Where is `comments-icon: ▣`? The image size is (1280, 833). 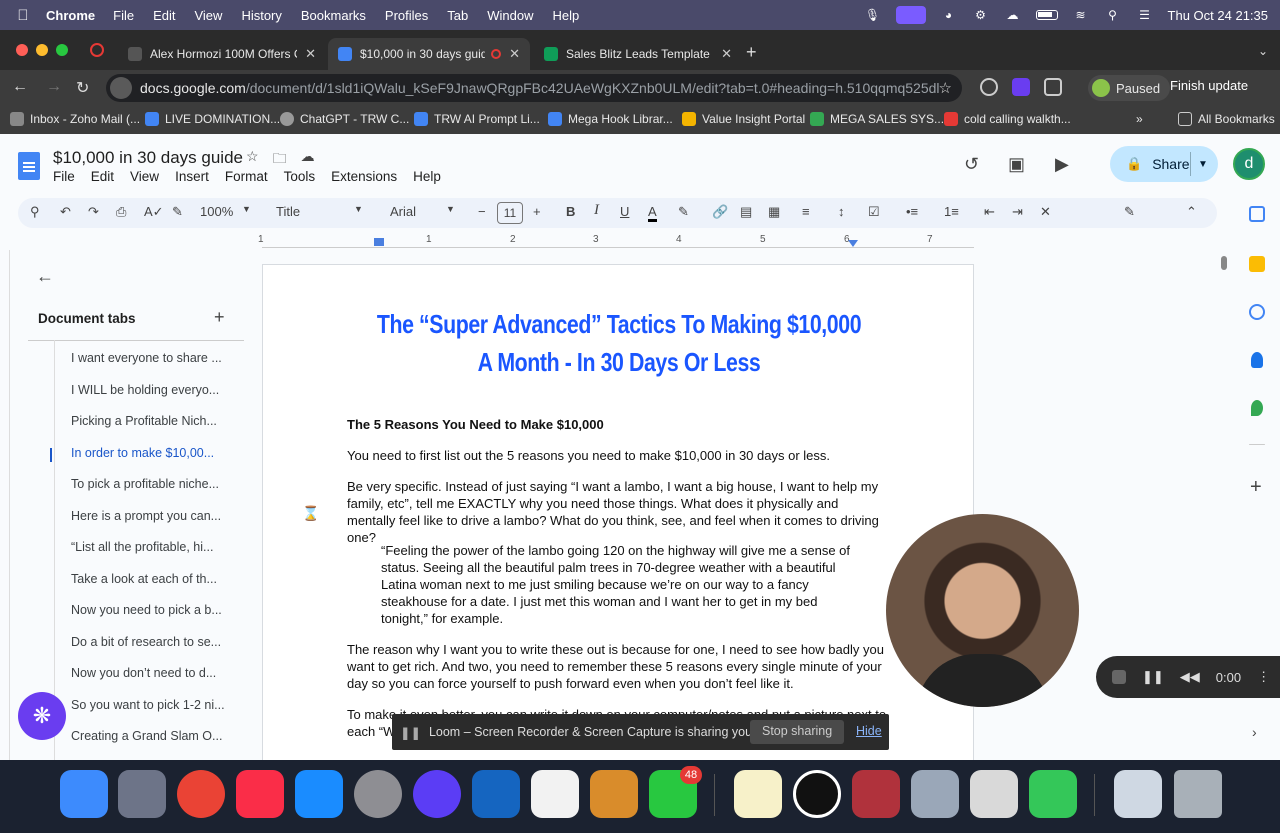 comments-icon: ▣ is located at coordinates (1016, 164).